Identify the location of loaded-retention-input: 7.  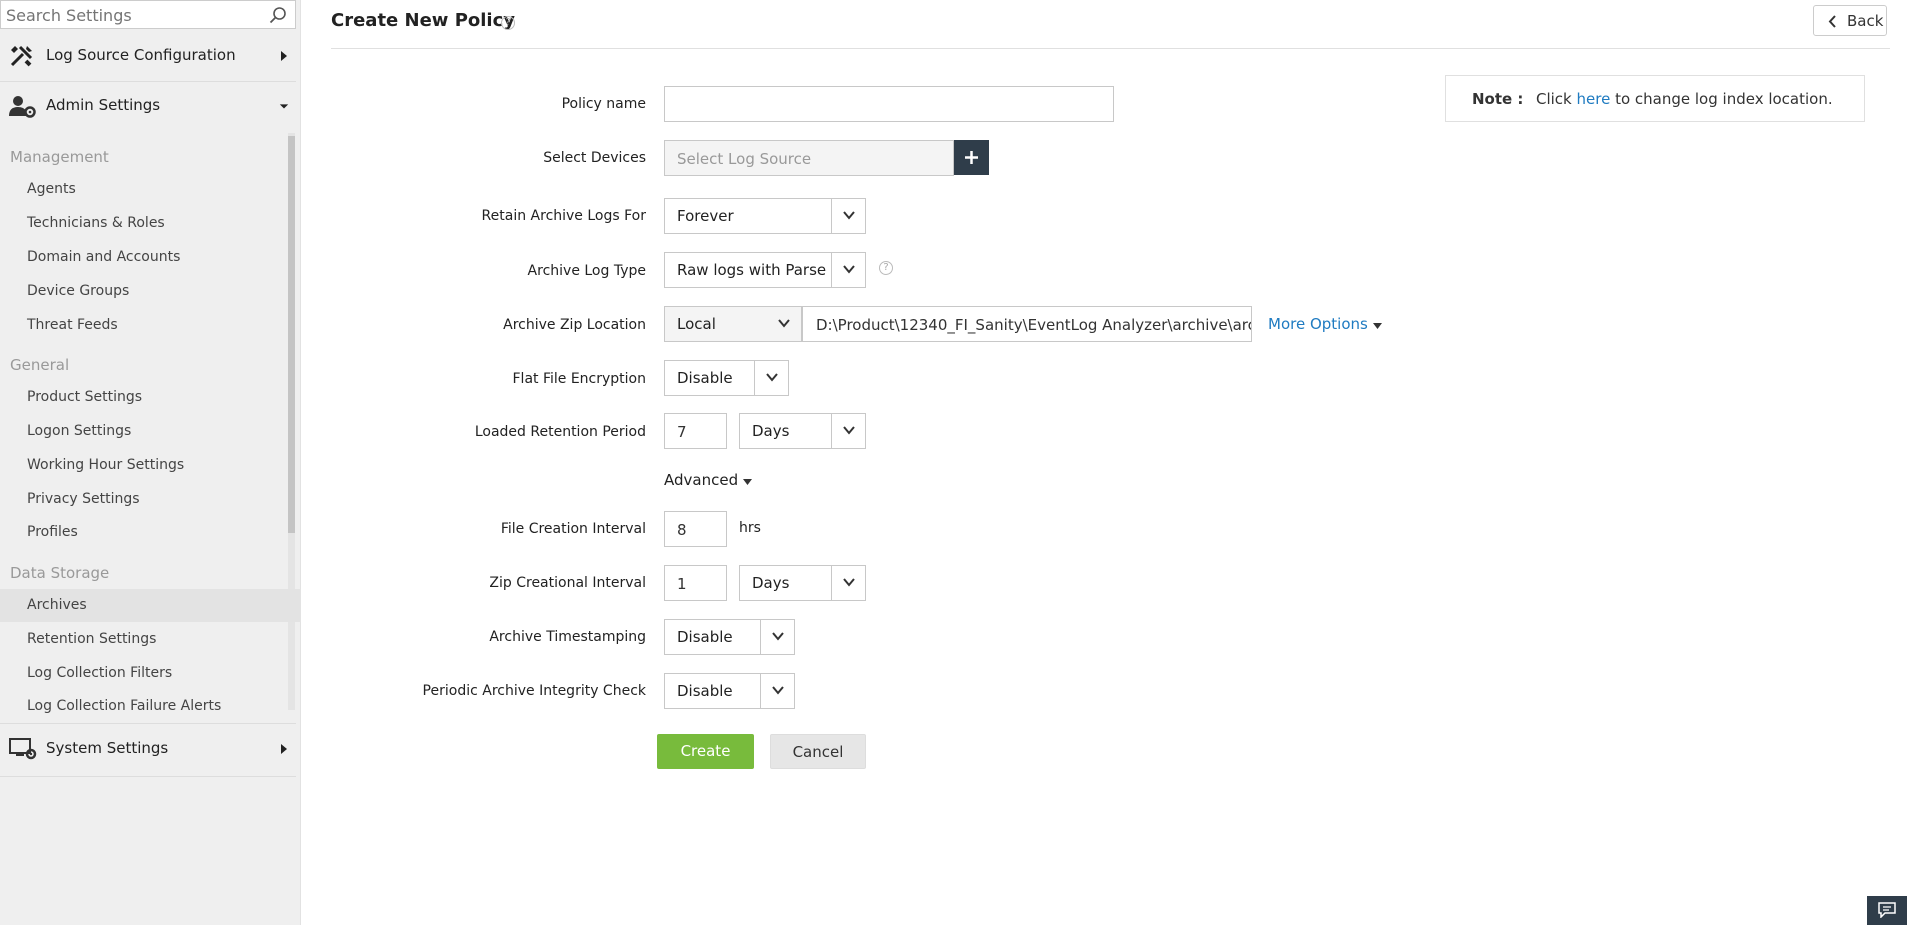
(695, 431).